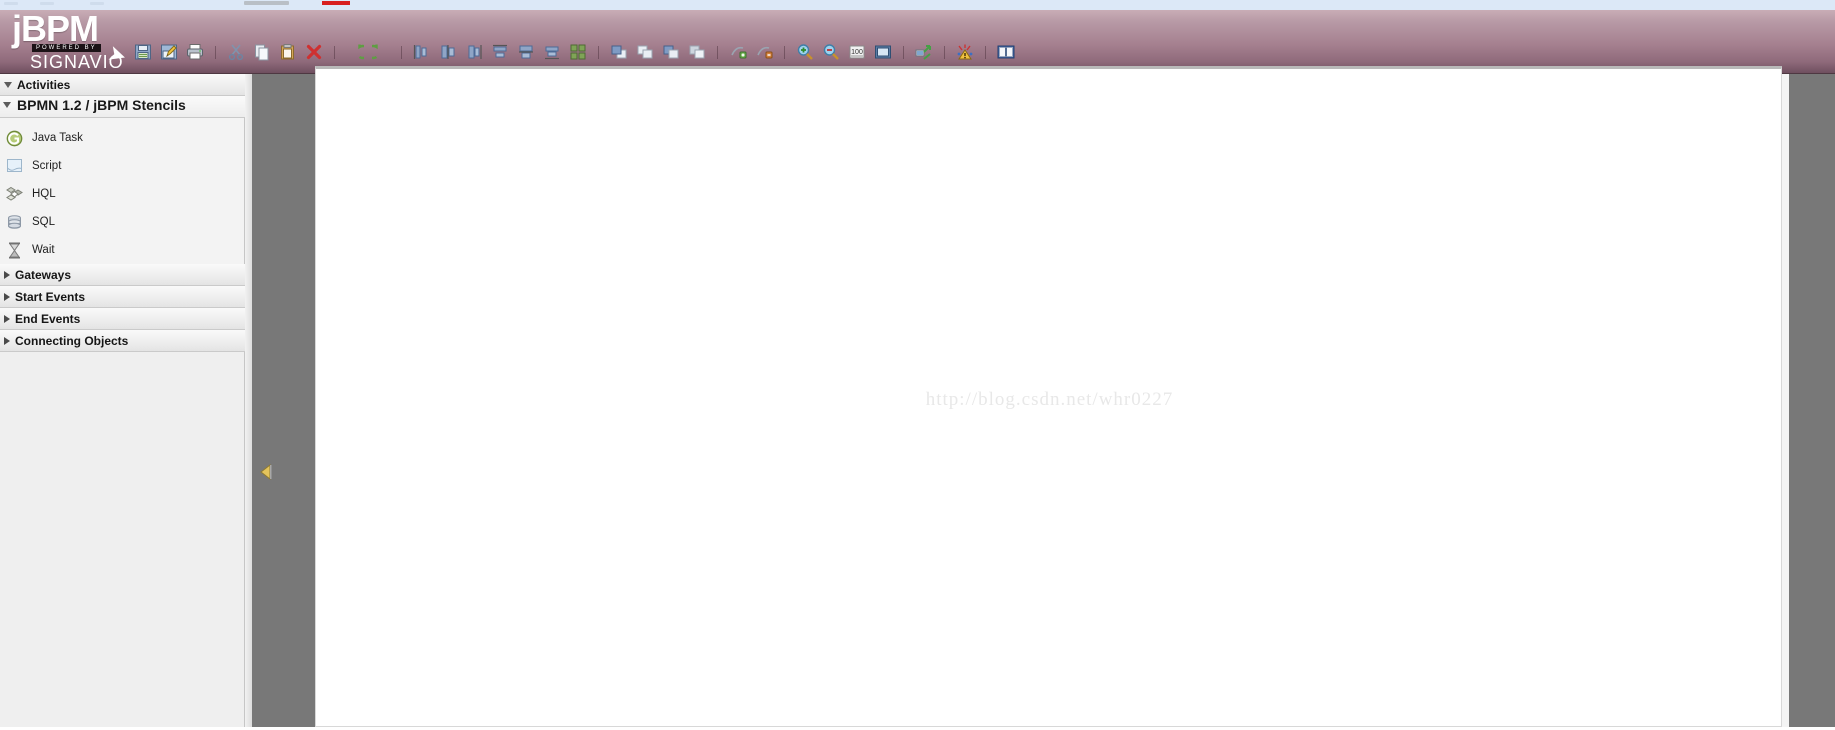 The width and height of the screenshot is (1835, 730). I want to click on stencil-item-label: Wait, so click(43, 250).